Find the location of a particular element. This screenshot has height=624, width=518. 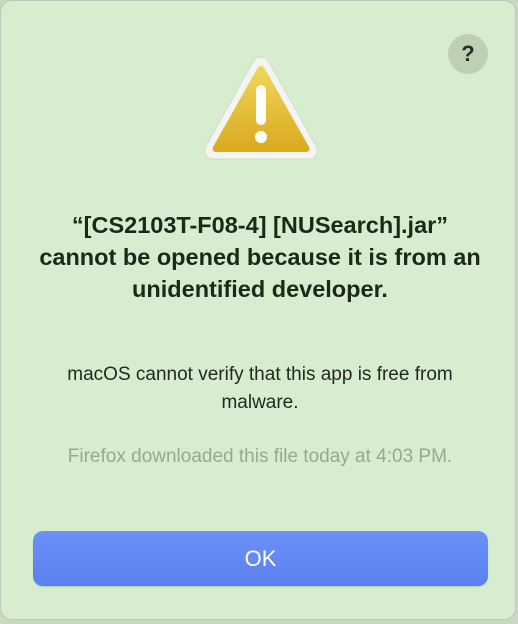

warning-triangle-icon is located at coordinates (261, 108).